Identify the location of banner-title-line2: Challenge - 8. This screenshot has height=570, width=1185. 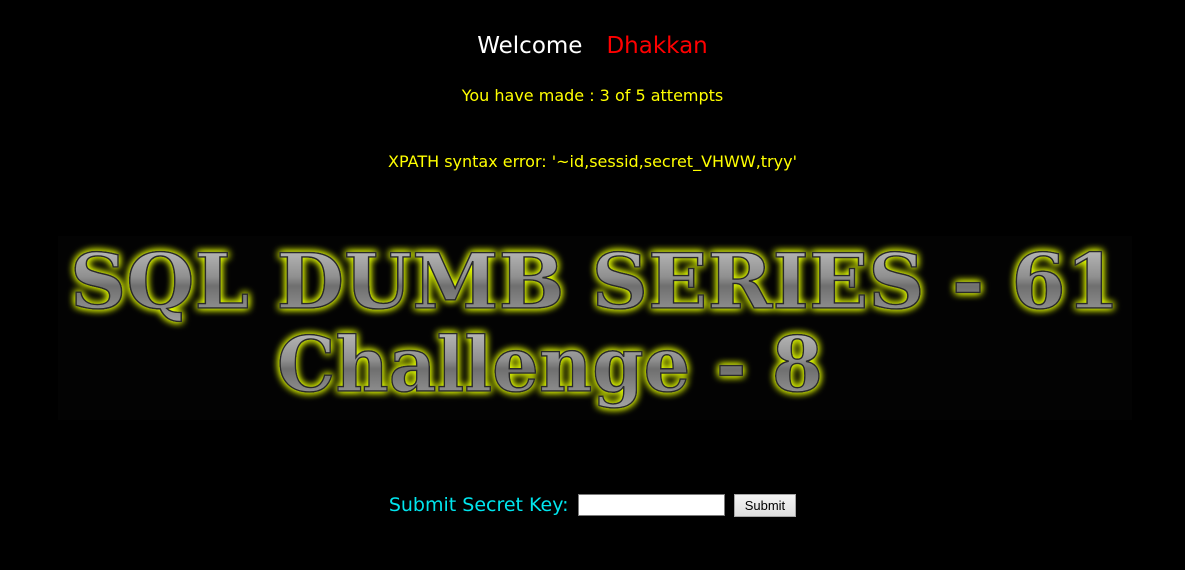
(550, 364).